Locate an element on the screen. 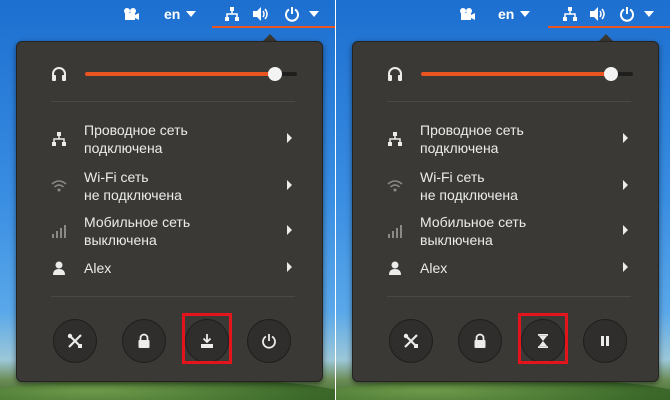  power-icon is located at coordinates (269, 341).